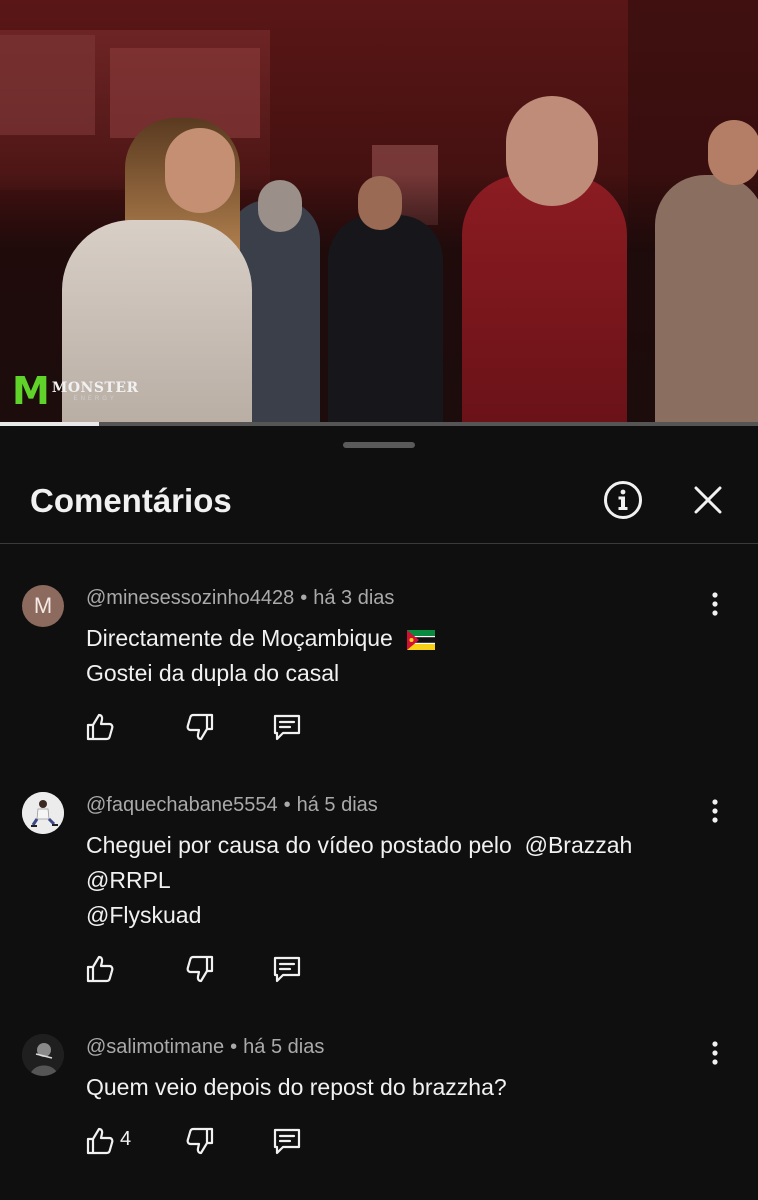 This screenshot has height=1200, width=758. I want to click on info-icon, so click(623, 500).